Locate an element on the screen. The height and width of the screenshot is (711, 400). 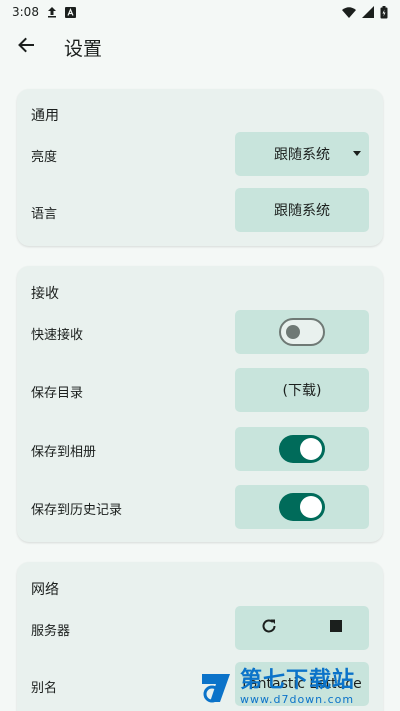
quick-receive-control is located at coordinates (302, 332).